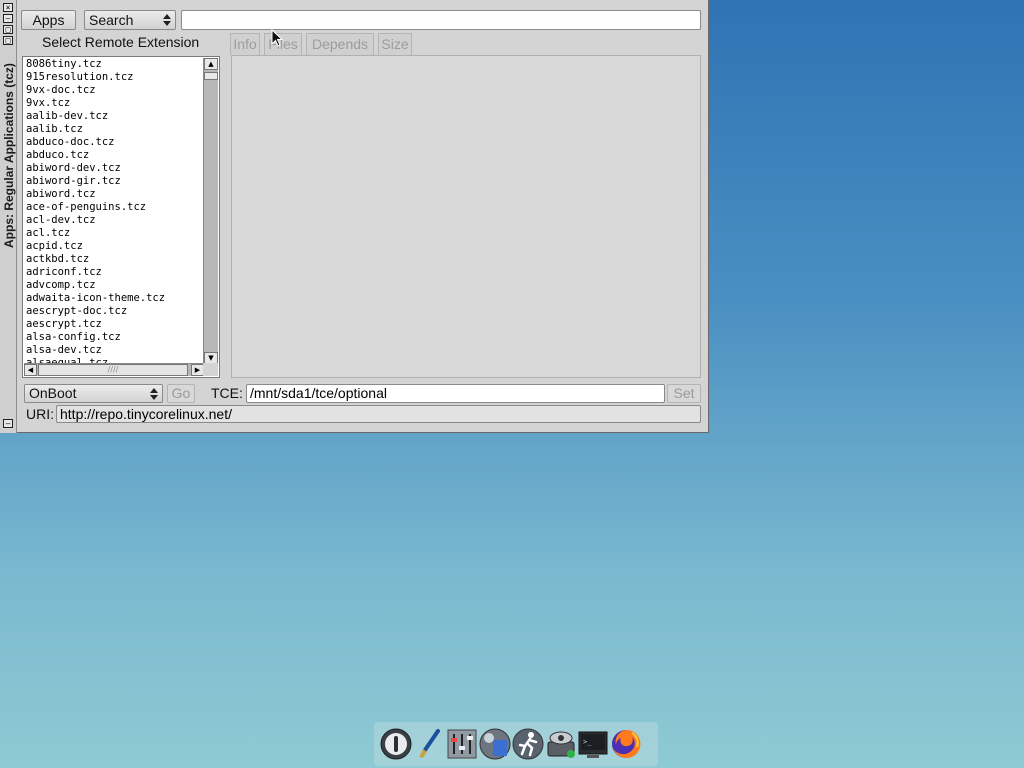 The width and height of the screenshot is (1024, 768). What do you see at coordinates (114, 220) in the screenshot?
I see `list-item: acl-dev.tcz` at bounding box center [114, 220].